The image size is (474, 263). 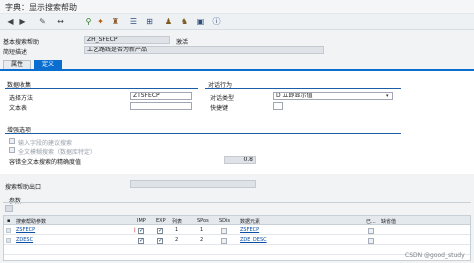 I want to click on row-selector-header: ▪, so click(x=9, y=221).